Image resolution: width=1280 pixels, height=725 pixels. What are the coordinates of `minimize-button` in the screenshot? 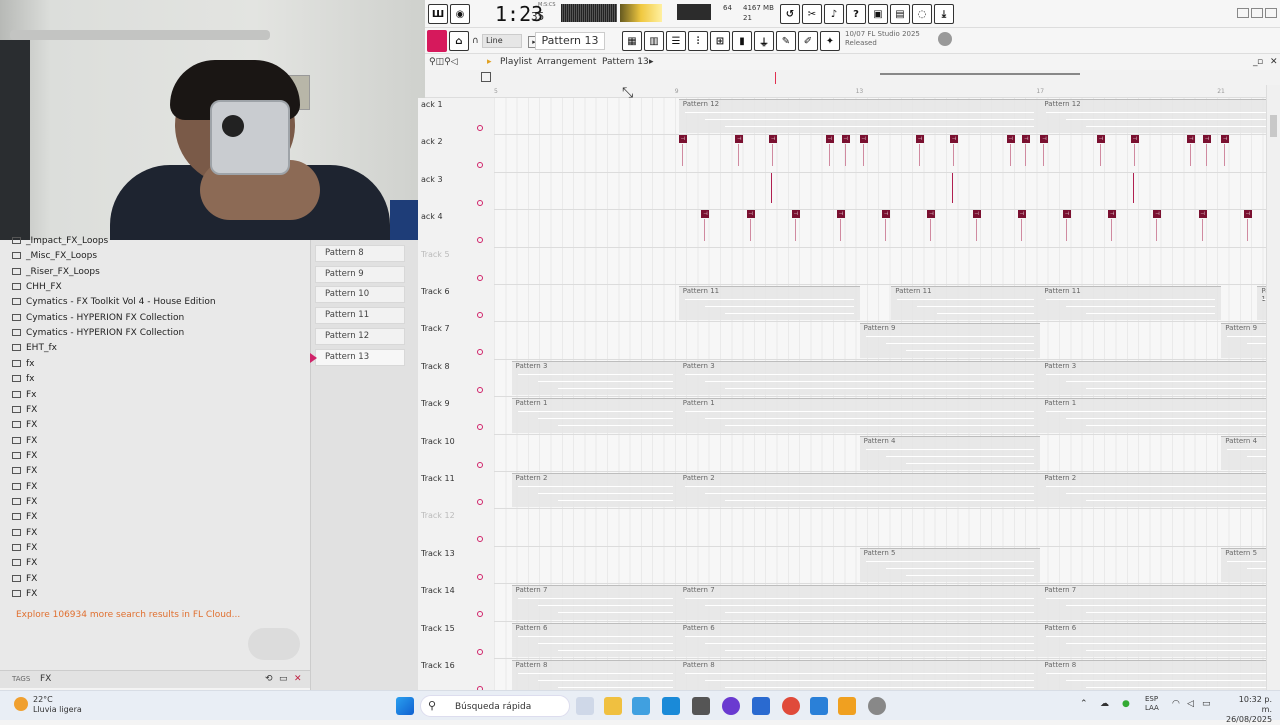 It's located at (1243, 13).